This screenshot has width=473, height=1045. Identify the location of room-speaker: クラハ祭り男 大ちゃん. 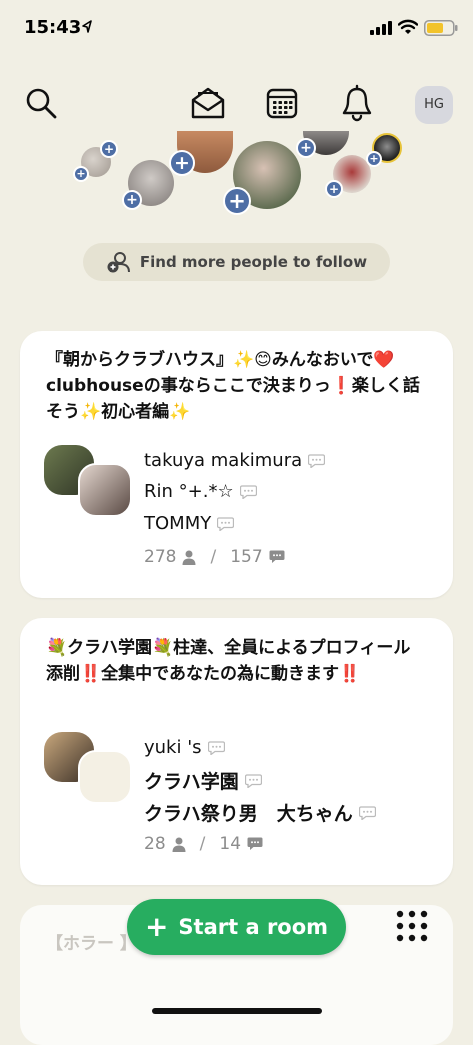
(260, 812).